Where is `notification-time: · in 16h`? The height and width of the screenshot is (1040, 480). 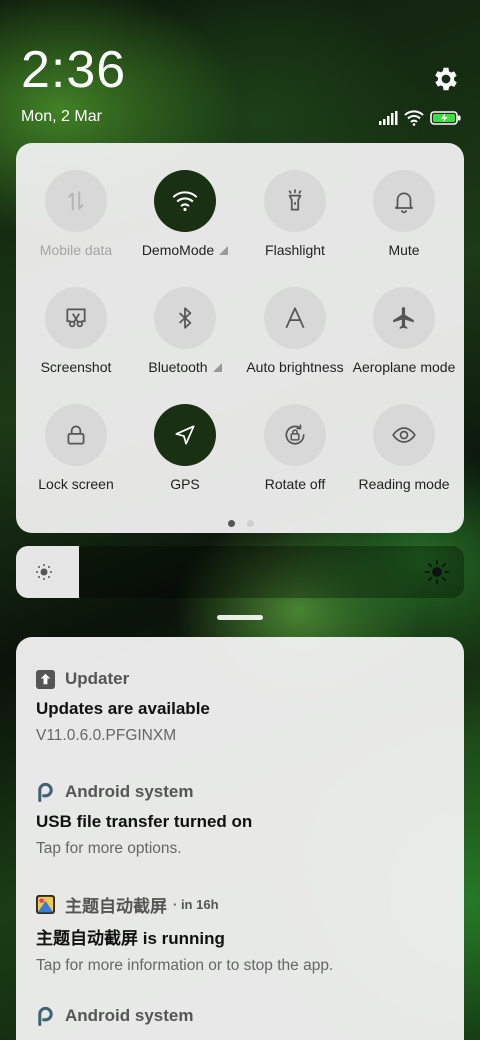
notification-time: · in 16h is located at coordinates (196, 904).